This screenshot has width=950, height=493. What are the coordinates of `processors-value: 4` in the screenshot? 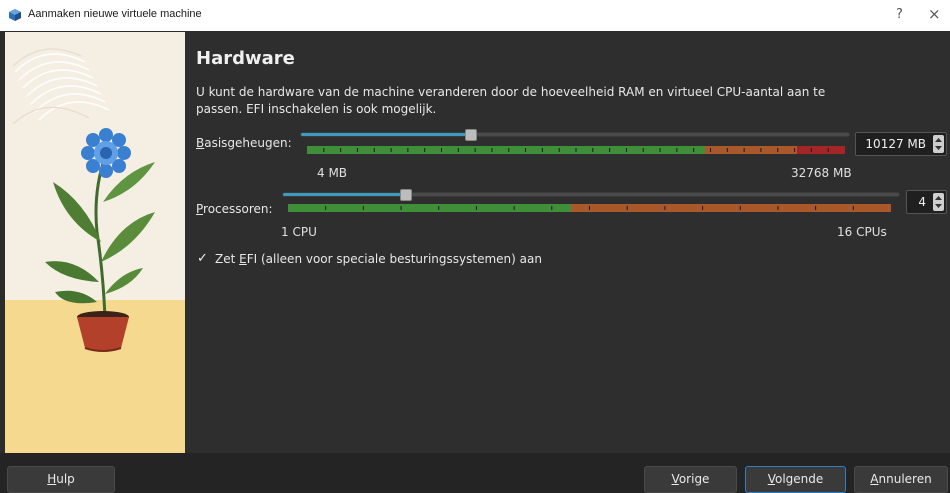 It's located at (922, 202).